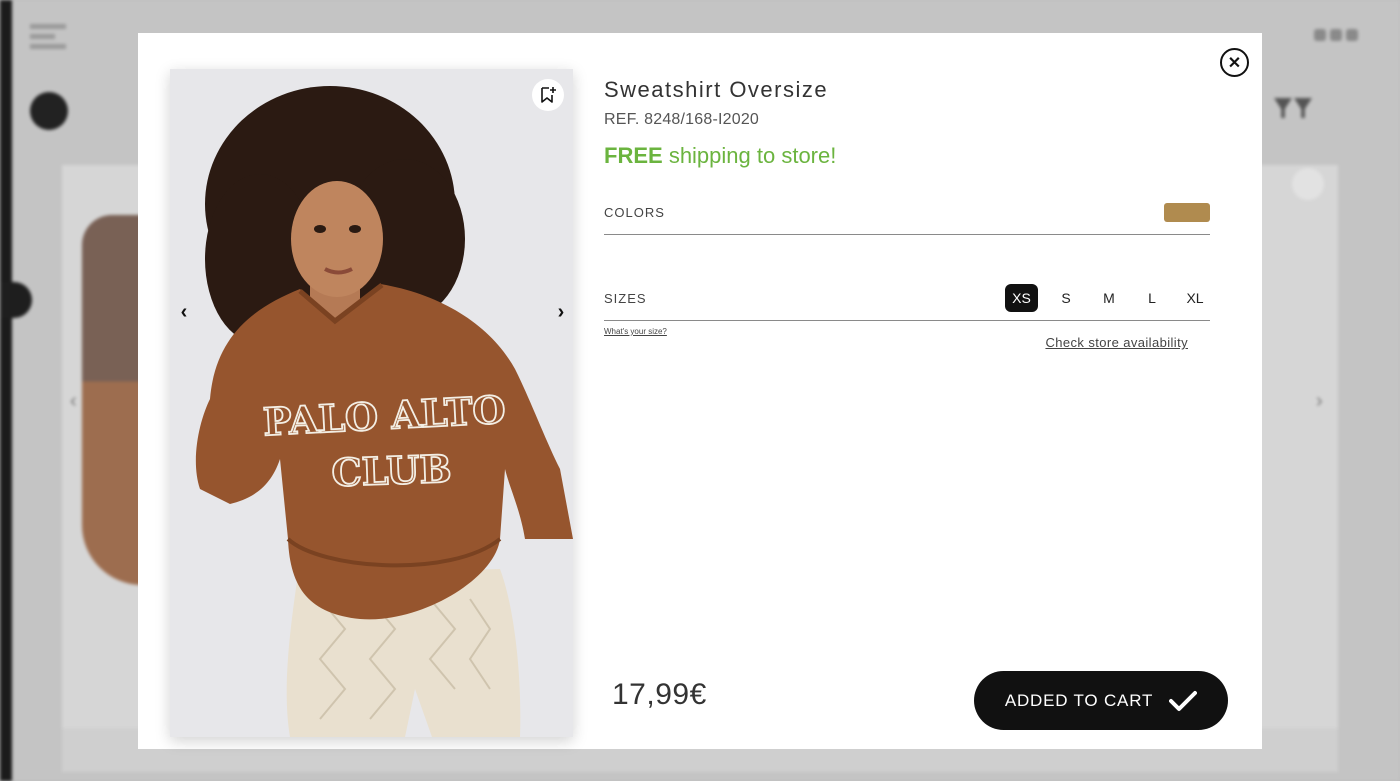  I want to click on checkmark-icon, so click(1183, 700).